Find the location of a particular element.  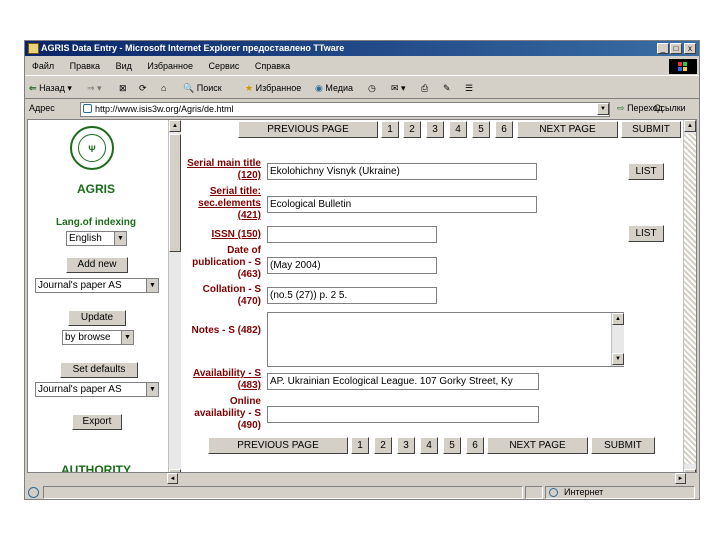

list-button-1: LIST is located at coordinates (646, 171).